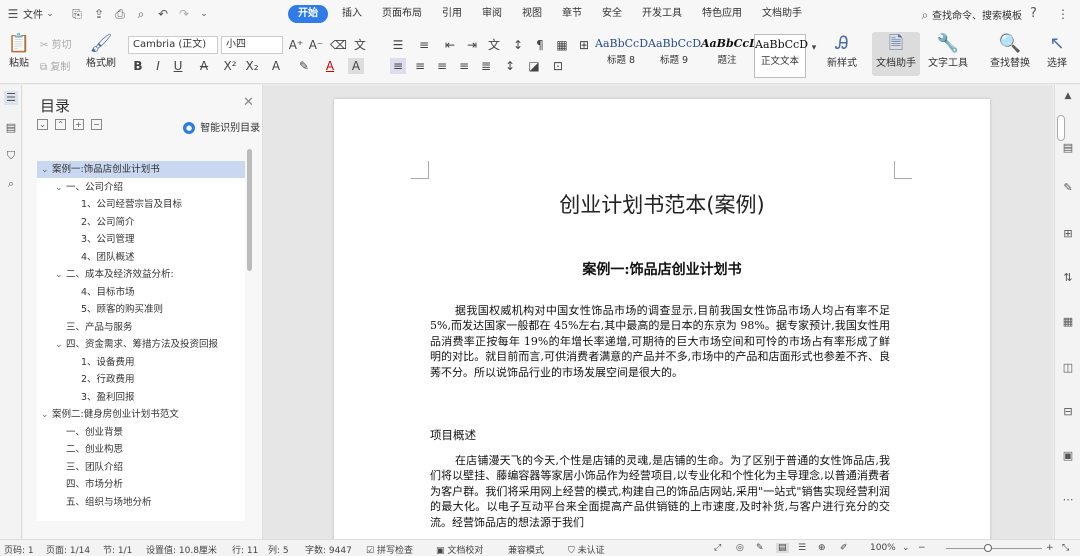 The height and width of the screenshot is (556, 1080). Describe the element at coordinates (883, 548) in the screenshot. I see `zoom-level: 100%` at that location.